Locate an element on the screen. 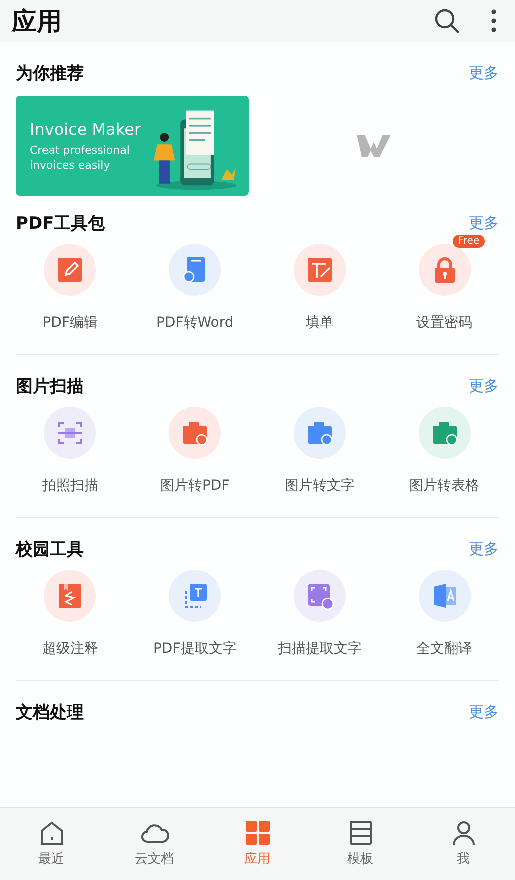  section-title: PDF工具包 is located at coordinates (61, 223).